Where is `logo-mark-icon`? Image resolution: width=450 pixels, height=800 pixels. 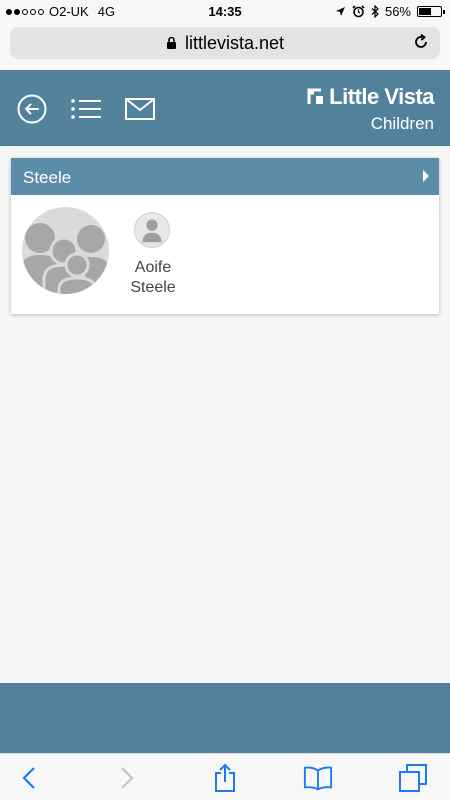 logo-mark-icon is located at coordinates (315, 96).